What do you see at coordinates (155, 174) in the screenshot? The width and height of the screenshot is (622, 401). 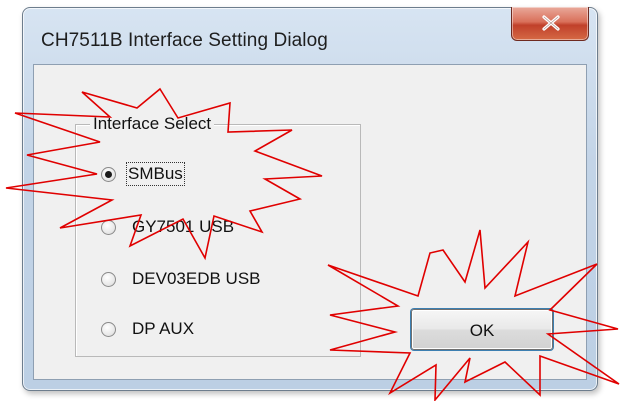 I see `radio-label: SMBus` at bounding box center [155, 174].